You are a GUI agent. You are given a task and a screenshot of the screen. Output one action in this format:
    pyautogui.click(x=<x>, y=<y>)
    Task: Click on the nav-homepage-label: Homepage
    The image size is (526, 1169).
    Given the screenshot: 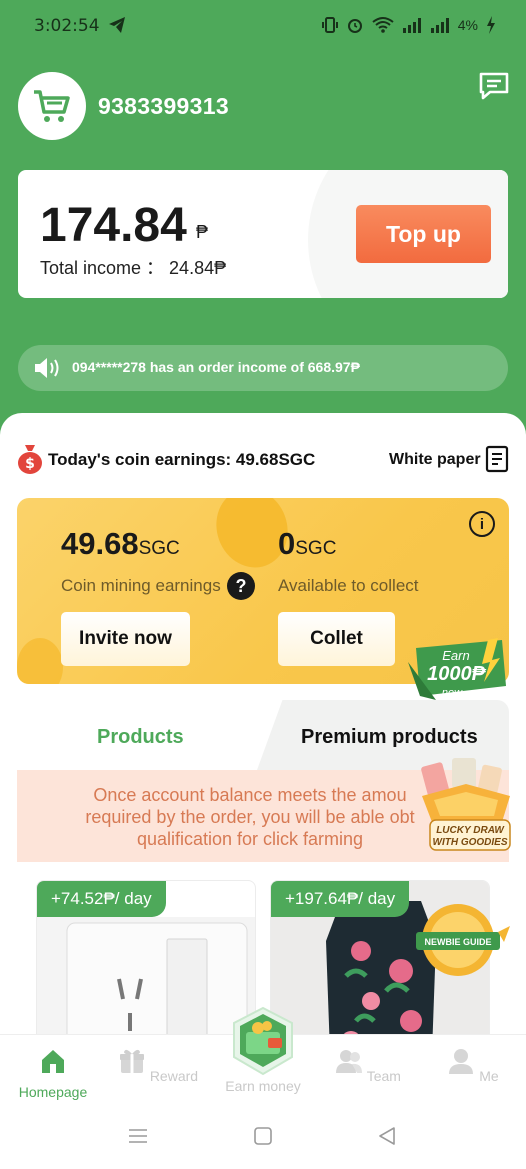 What is the action you would take?
    pyautogui.click(x=53, y=1092)
    